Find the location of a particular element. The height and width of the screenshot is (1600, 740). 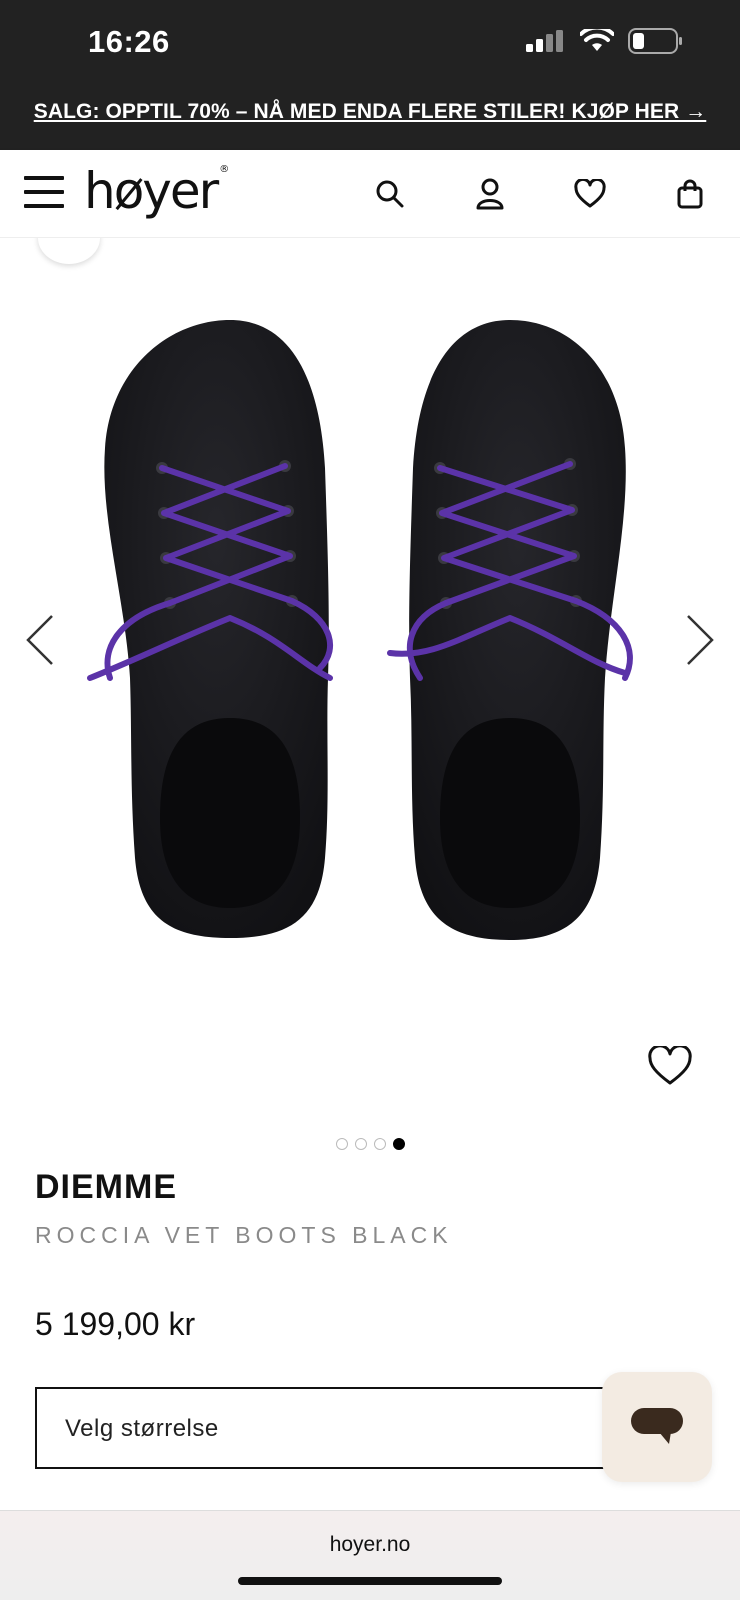

chat-button is located at coordinates (657, 1427).